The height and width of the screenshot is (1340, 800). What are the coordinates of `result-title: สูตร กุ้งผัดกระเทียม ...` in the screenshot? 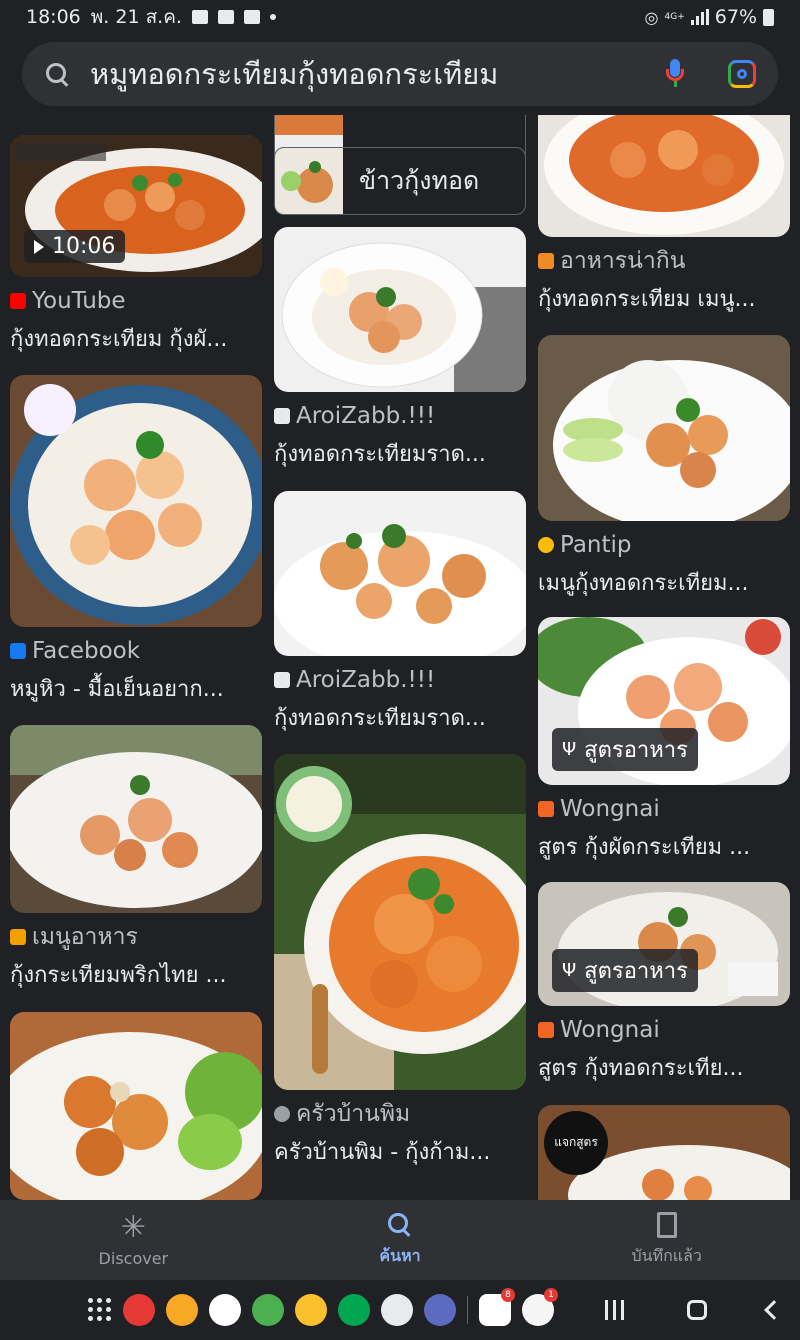 It's located at (664, 846).